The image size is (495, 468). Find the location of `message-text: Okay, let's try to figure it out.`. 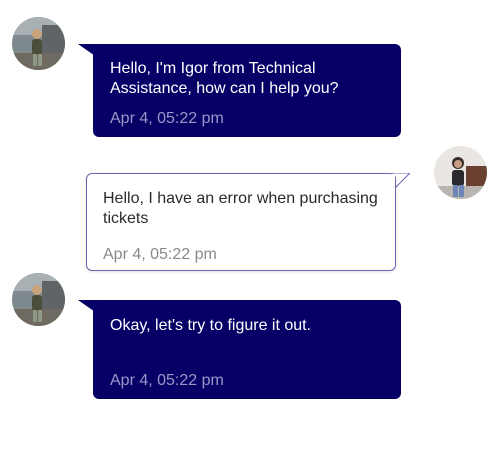

message-text: Okay, let's try to figure it out. is located at coordinates (211, 325).